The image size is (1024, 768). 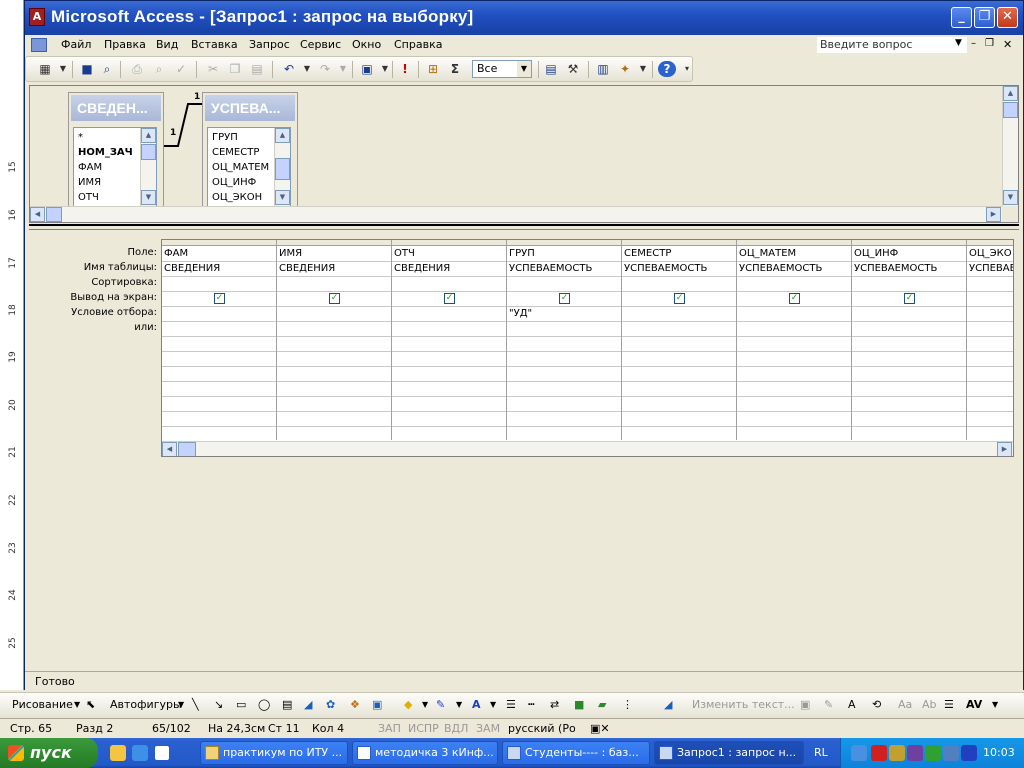 I want to click on view-dropdown-icon: ▼, so click(x=63, y=69).